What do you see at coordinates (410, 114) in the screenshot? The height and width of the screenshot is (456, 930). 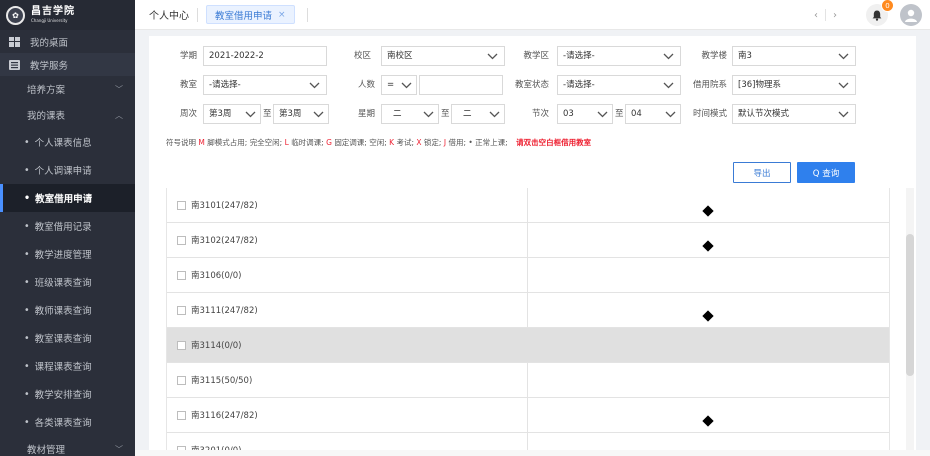 I see `day-from-select: 二` at bounding box center [410, 114].